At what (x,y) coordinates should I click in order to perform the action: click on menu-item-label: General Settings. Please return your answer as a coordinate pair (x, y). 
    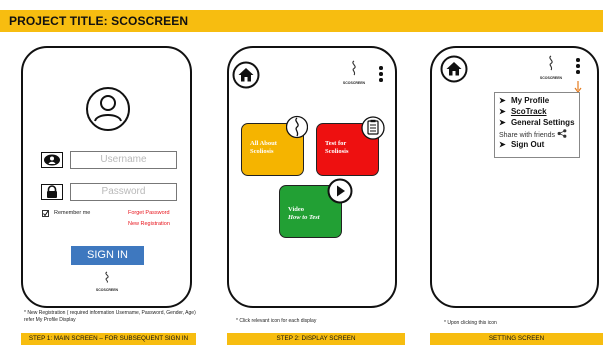
    Looking at the image, I should click on (542, 122).